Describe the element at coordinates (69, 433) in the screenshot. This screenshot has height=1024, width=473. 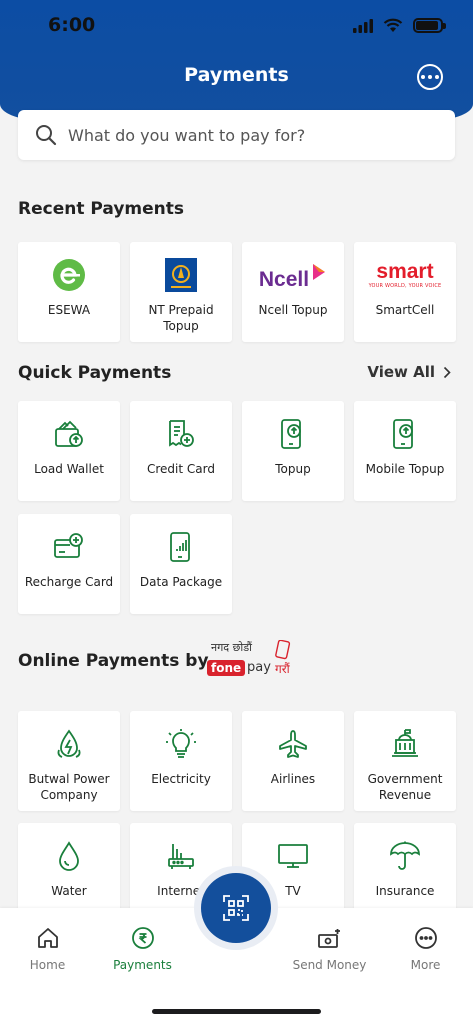
I see `wallet-upload-icon` at that location.